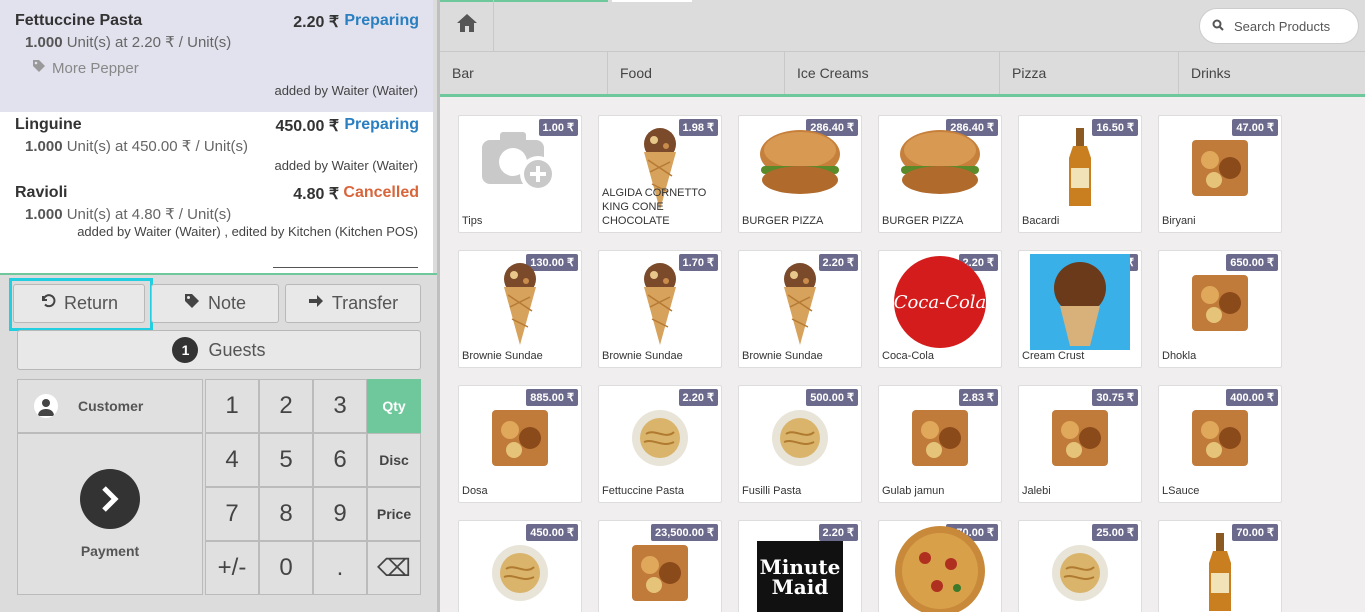 The image size is (1365, 612). What do you see at coordinates (892, 73) in the screenshot?
I see `category-ice-creams: Ice Creams` at bounding box center [892, 73].